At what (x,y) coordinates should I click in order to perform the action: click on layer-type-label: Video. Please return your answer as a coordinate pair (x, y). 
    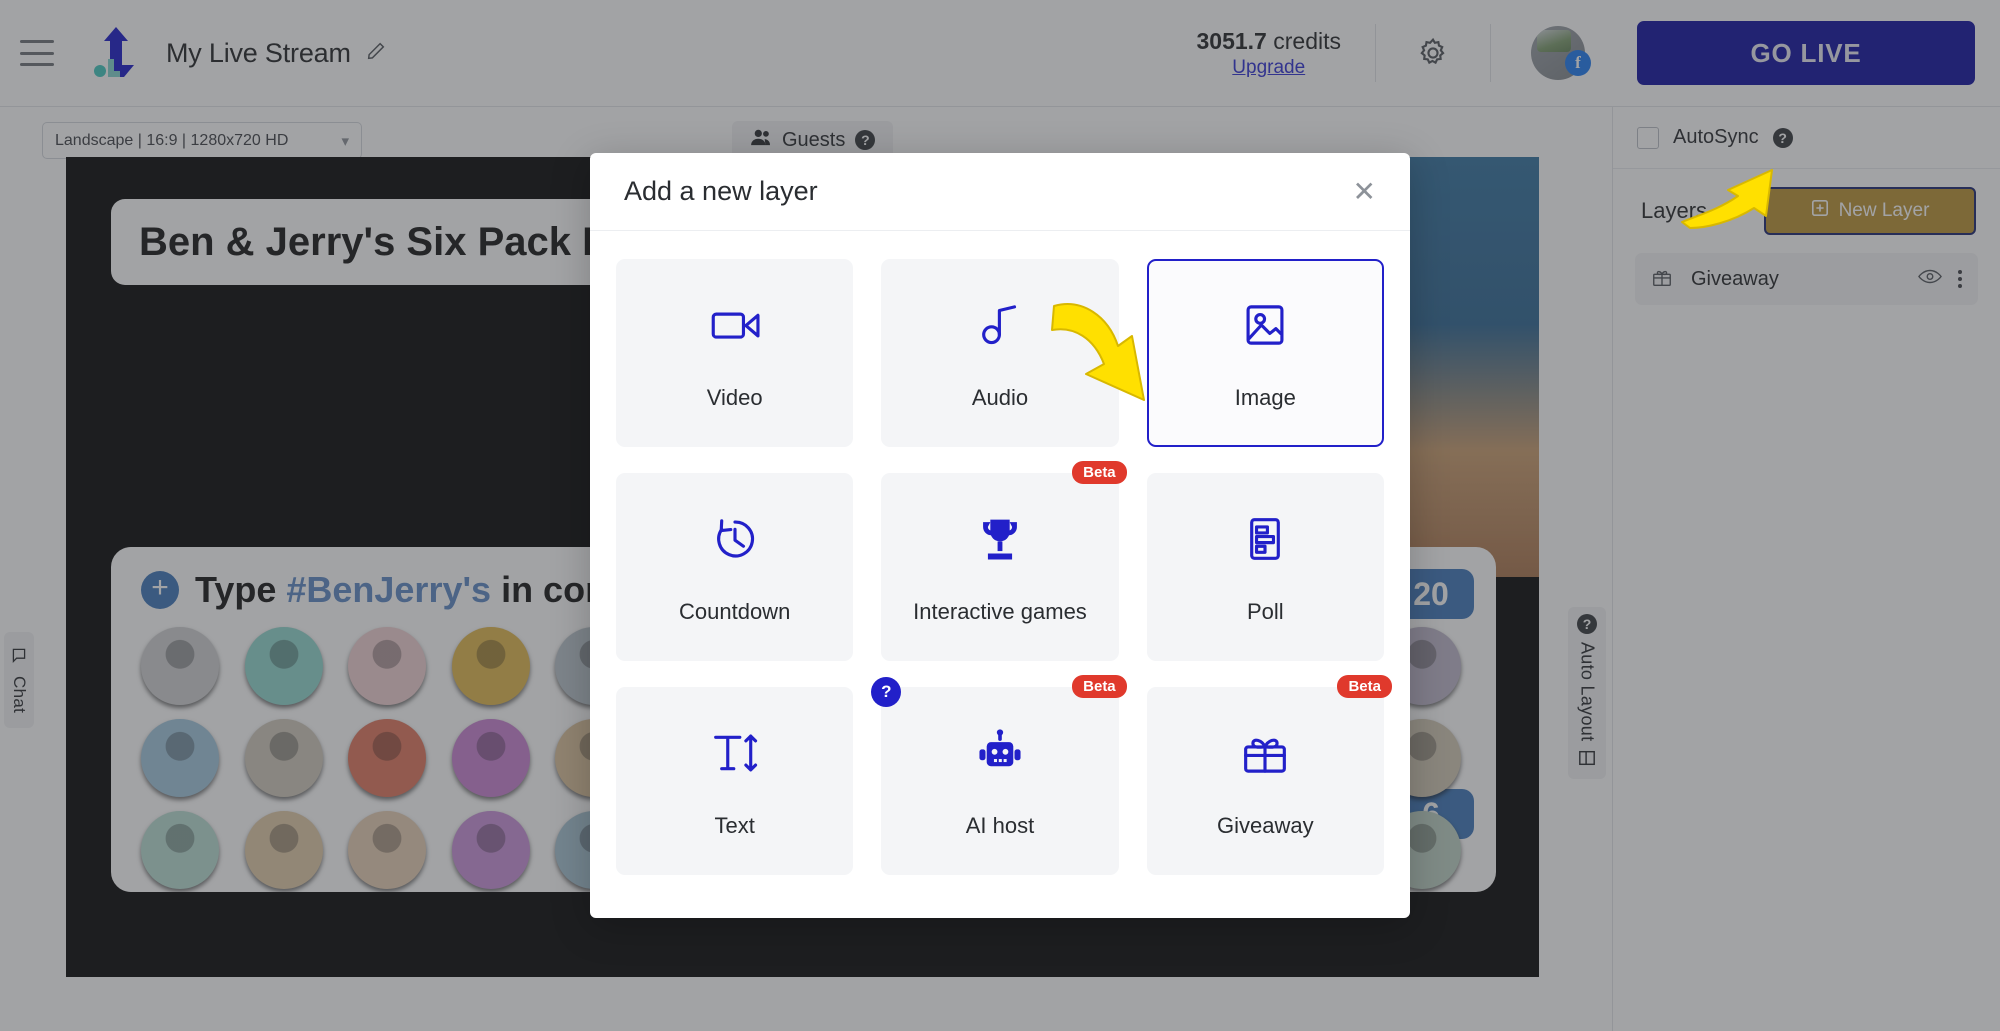
    Looking at the image, I should click on (734, 397).